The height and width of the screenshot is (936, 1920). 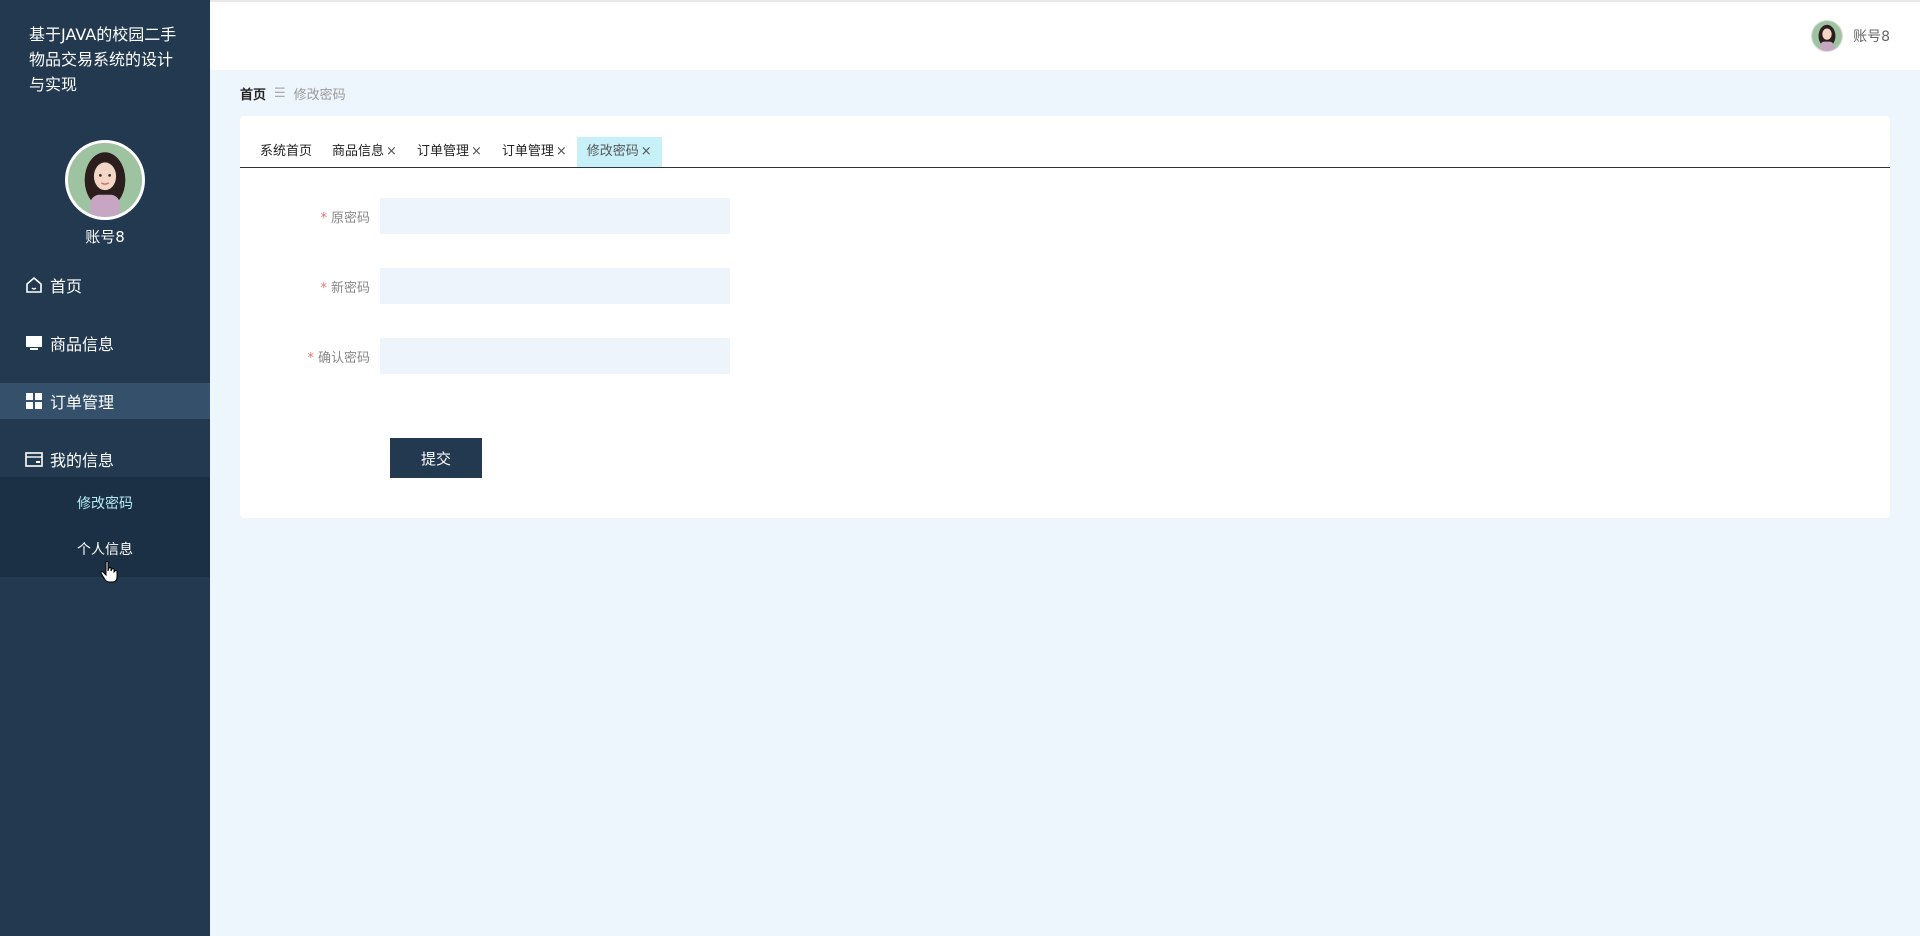 What do you see at coordinates (319, 95) in the screenshot?
I see `breadcrumb-current: 修改密码` at bounding box center [319, 95].